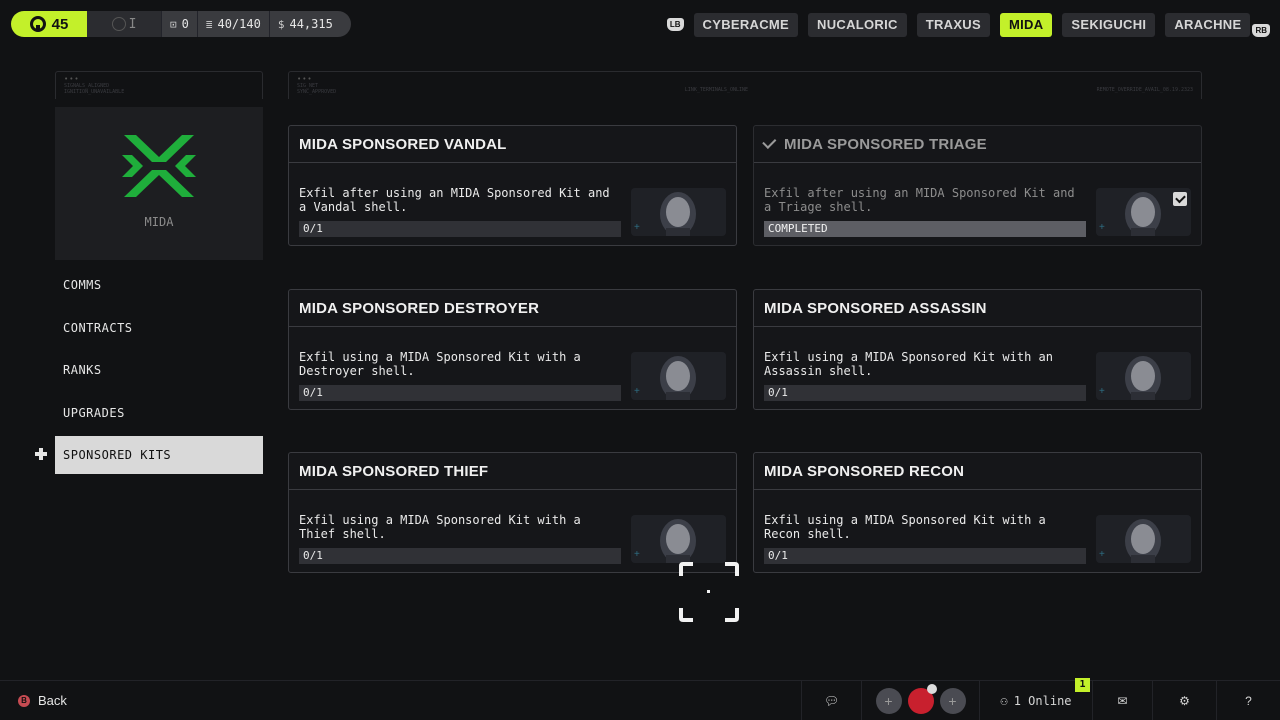  I want to click on party-slots: + +, so click(920, 700).